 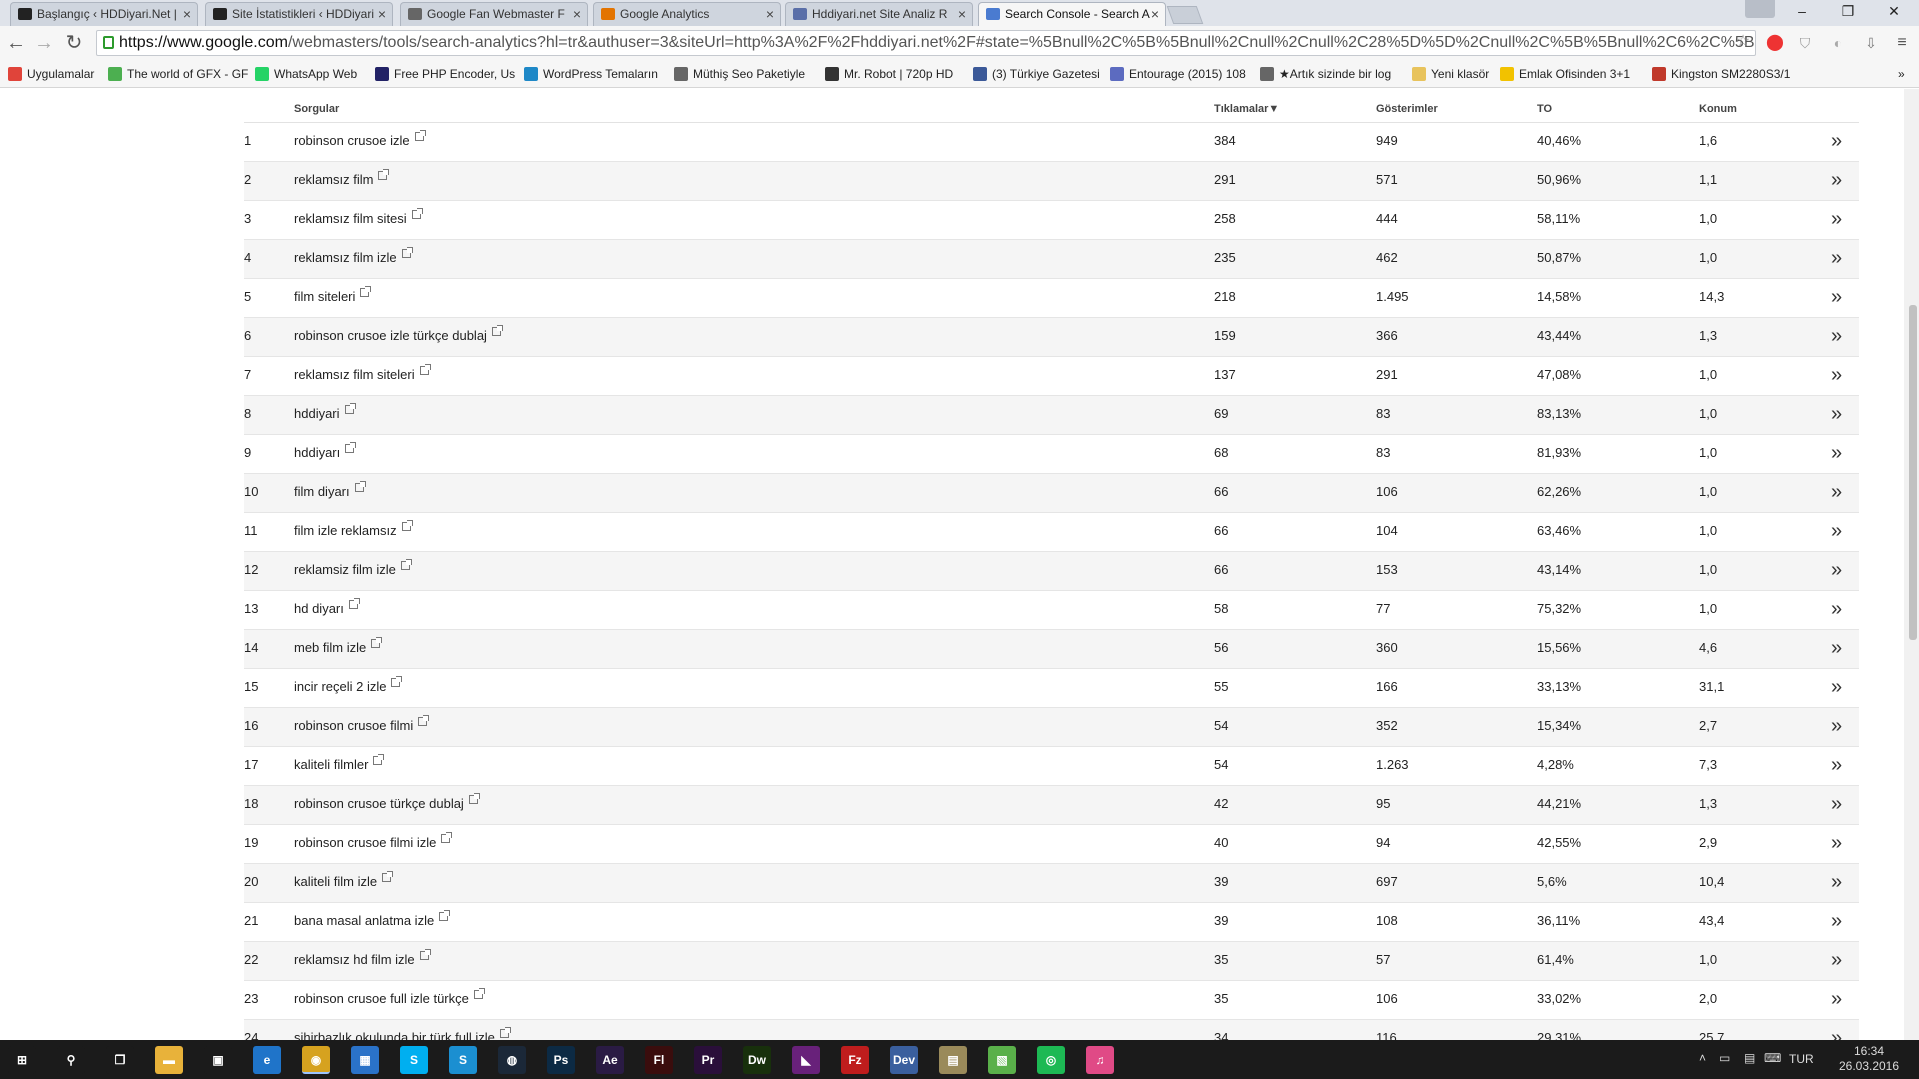 I want to click on chrome-icon: ◉, so click(x=316, y=1060).